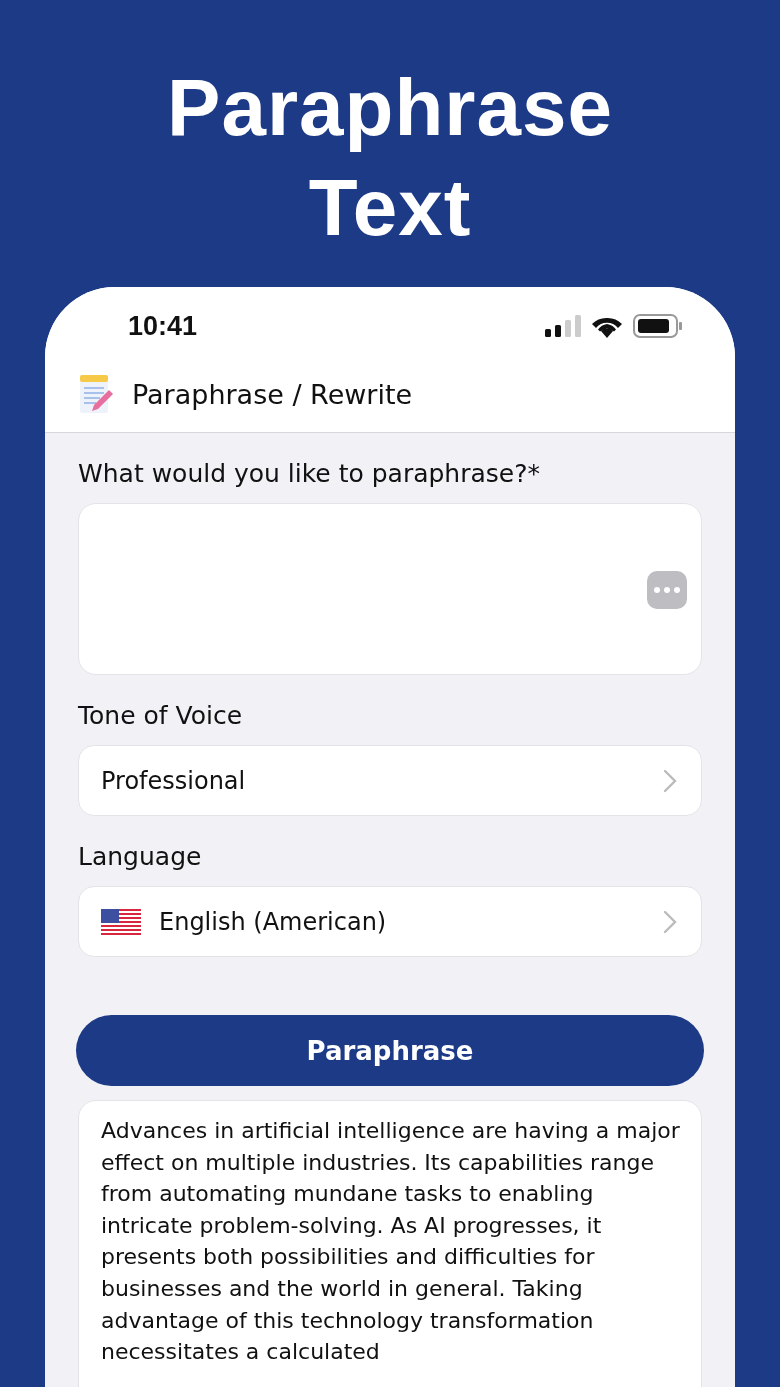 This screenshot has width=780, height=1387. Describe the element at coordinates (390, 158) in the screenshot. I see `headline: Paraphrase Text` at that location.